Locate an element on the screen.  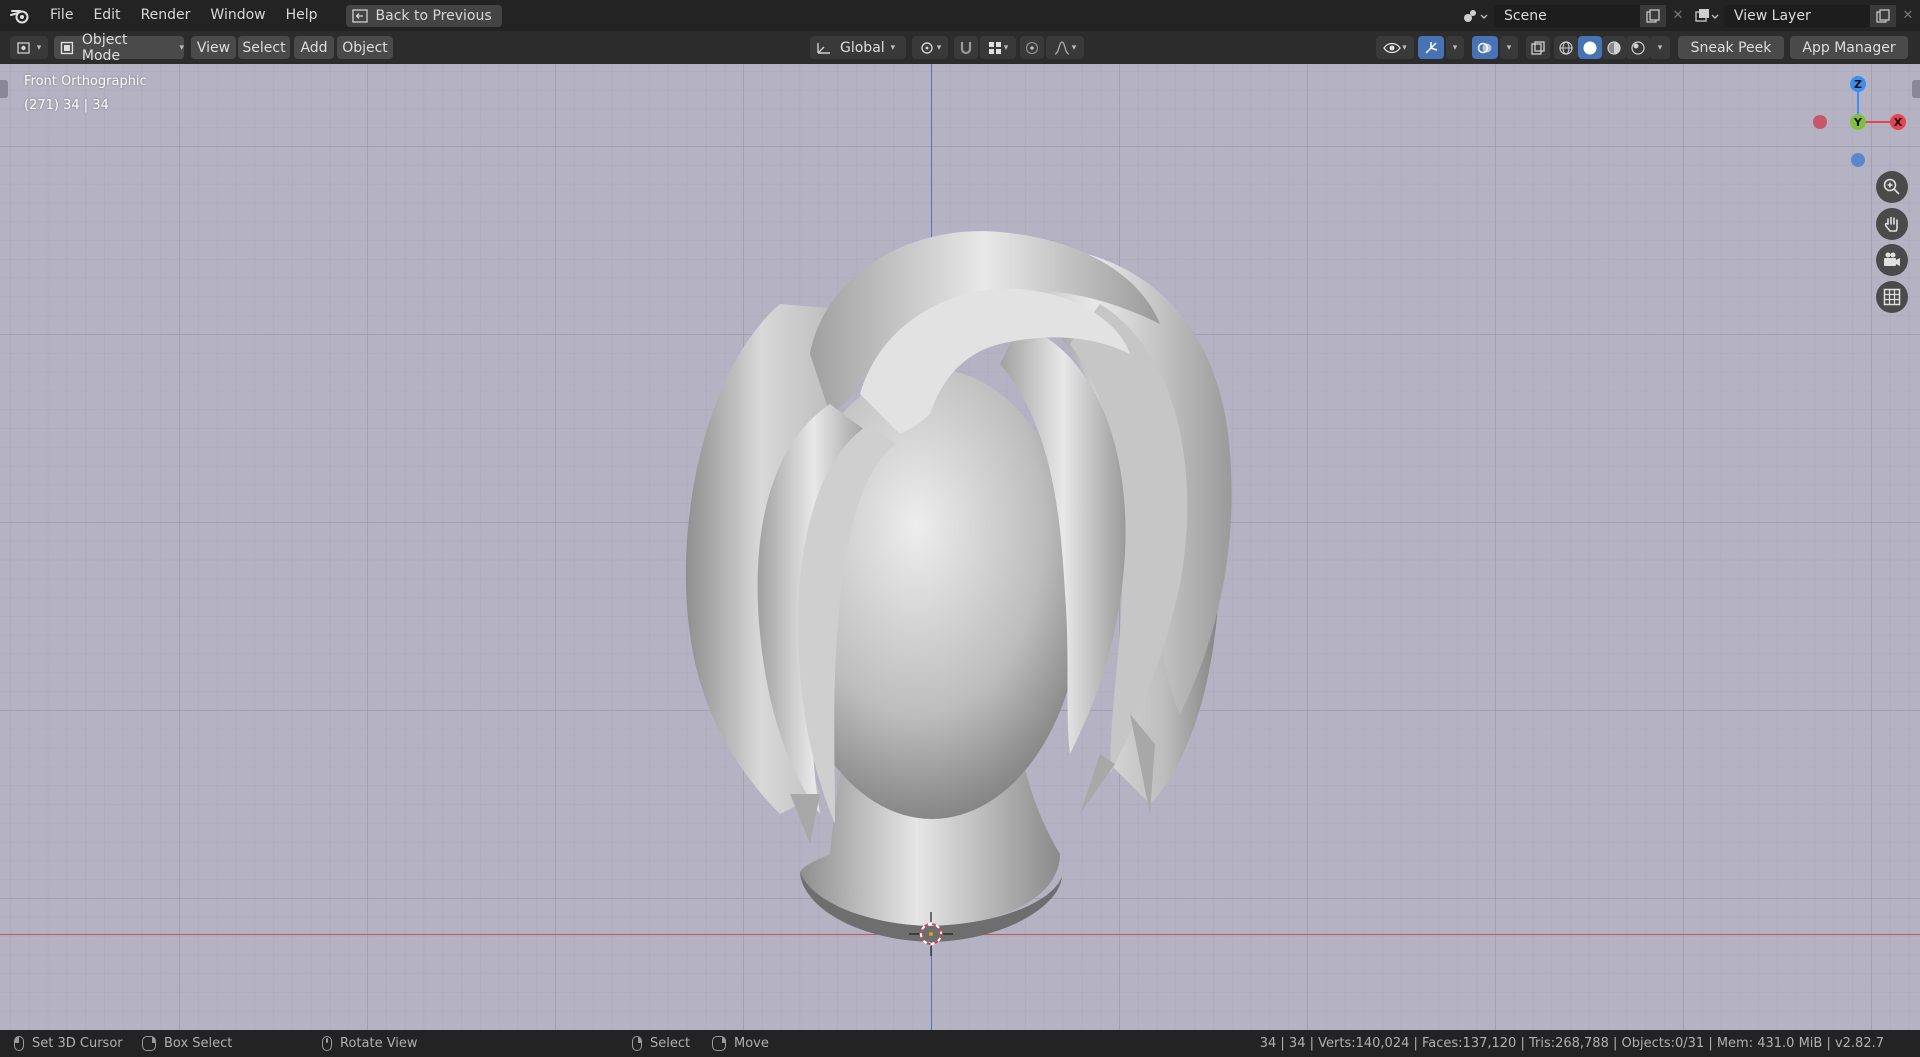
shading-solid-button is located at coordinates (1590, 47).